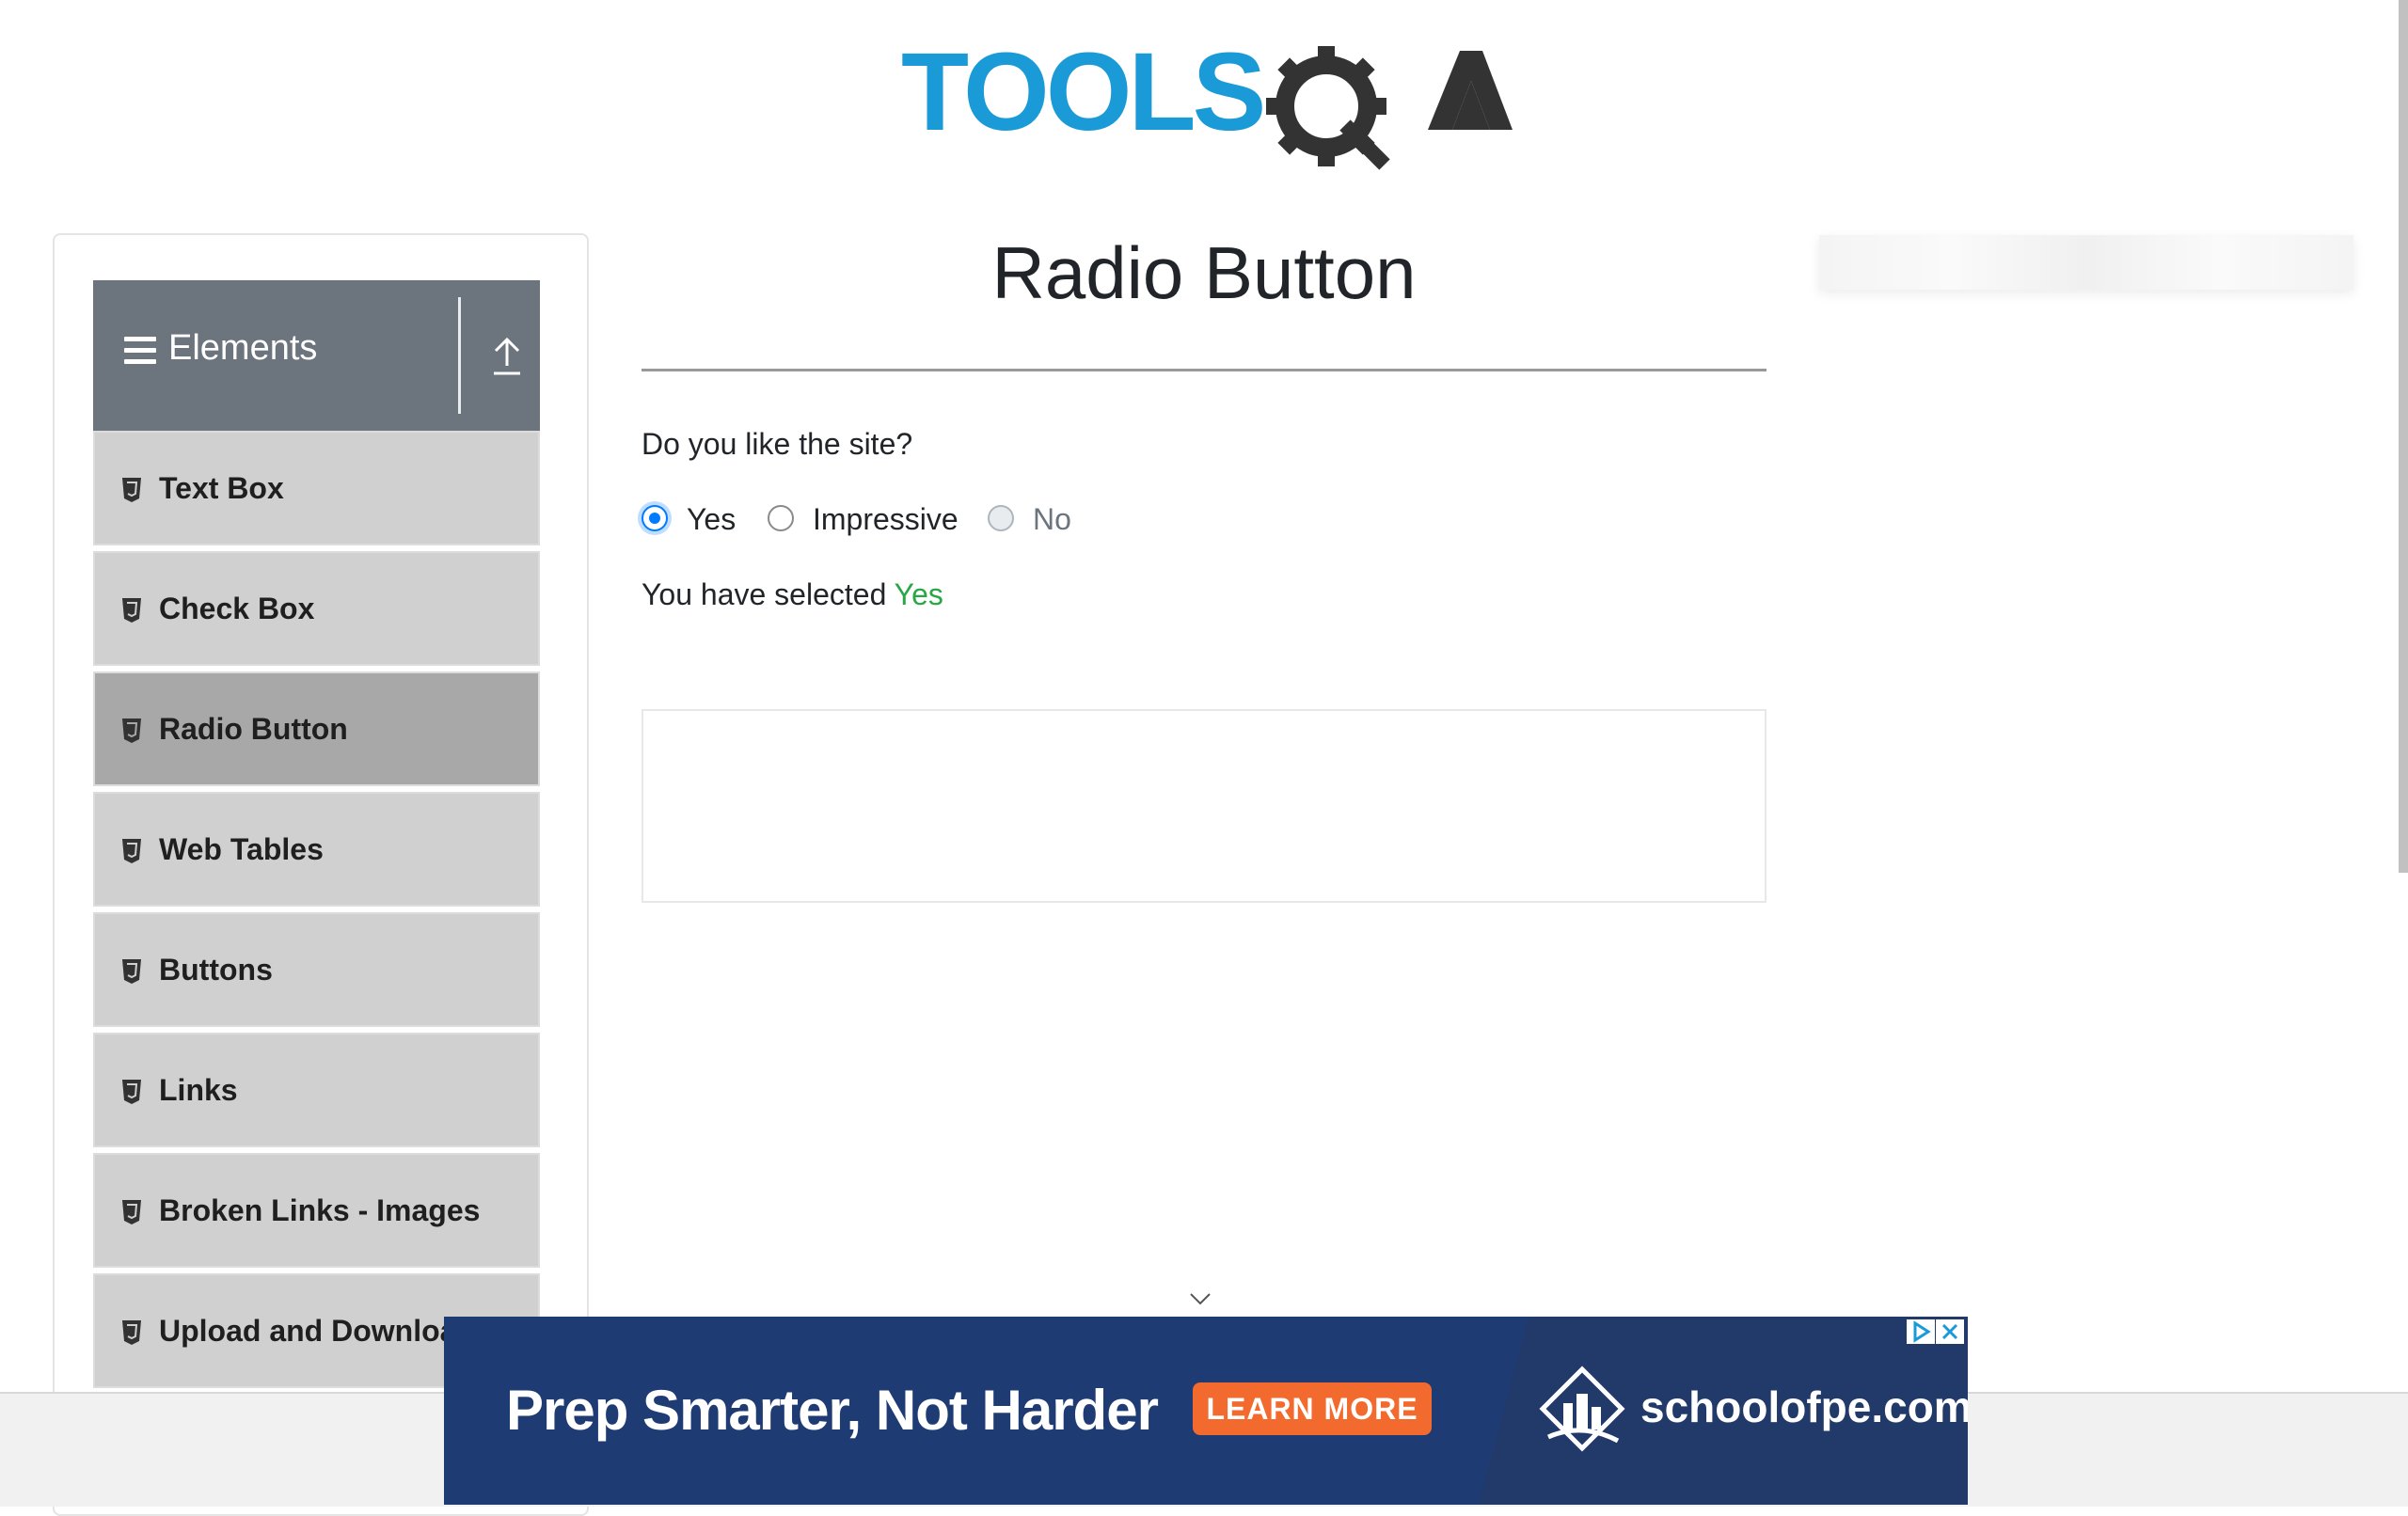  I want to click on group-label: Elements, so click(243, 348).